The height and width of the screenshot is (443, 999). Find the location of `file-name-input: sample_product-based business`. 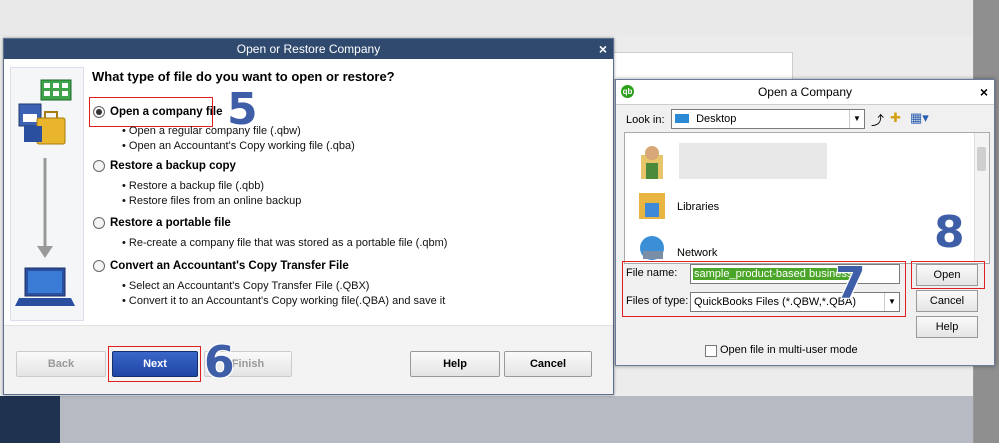

file-name-input: sample_product-based business is located at coordinates (795, 274).